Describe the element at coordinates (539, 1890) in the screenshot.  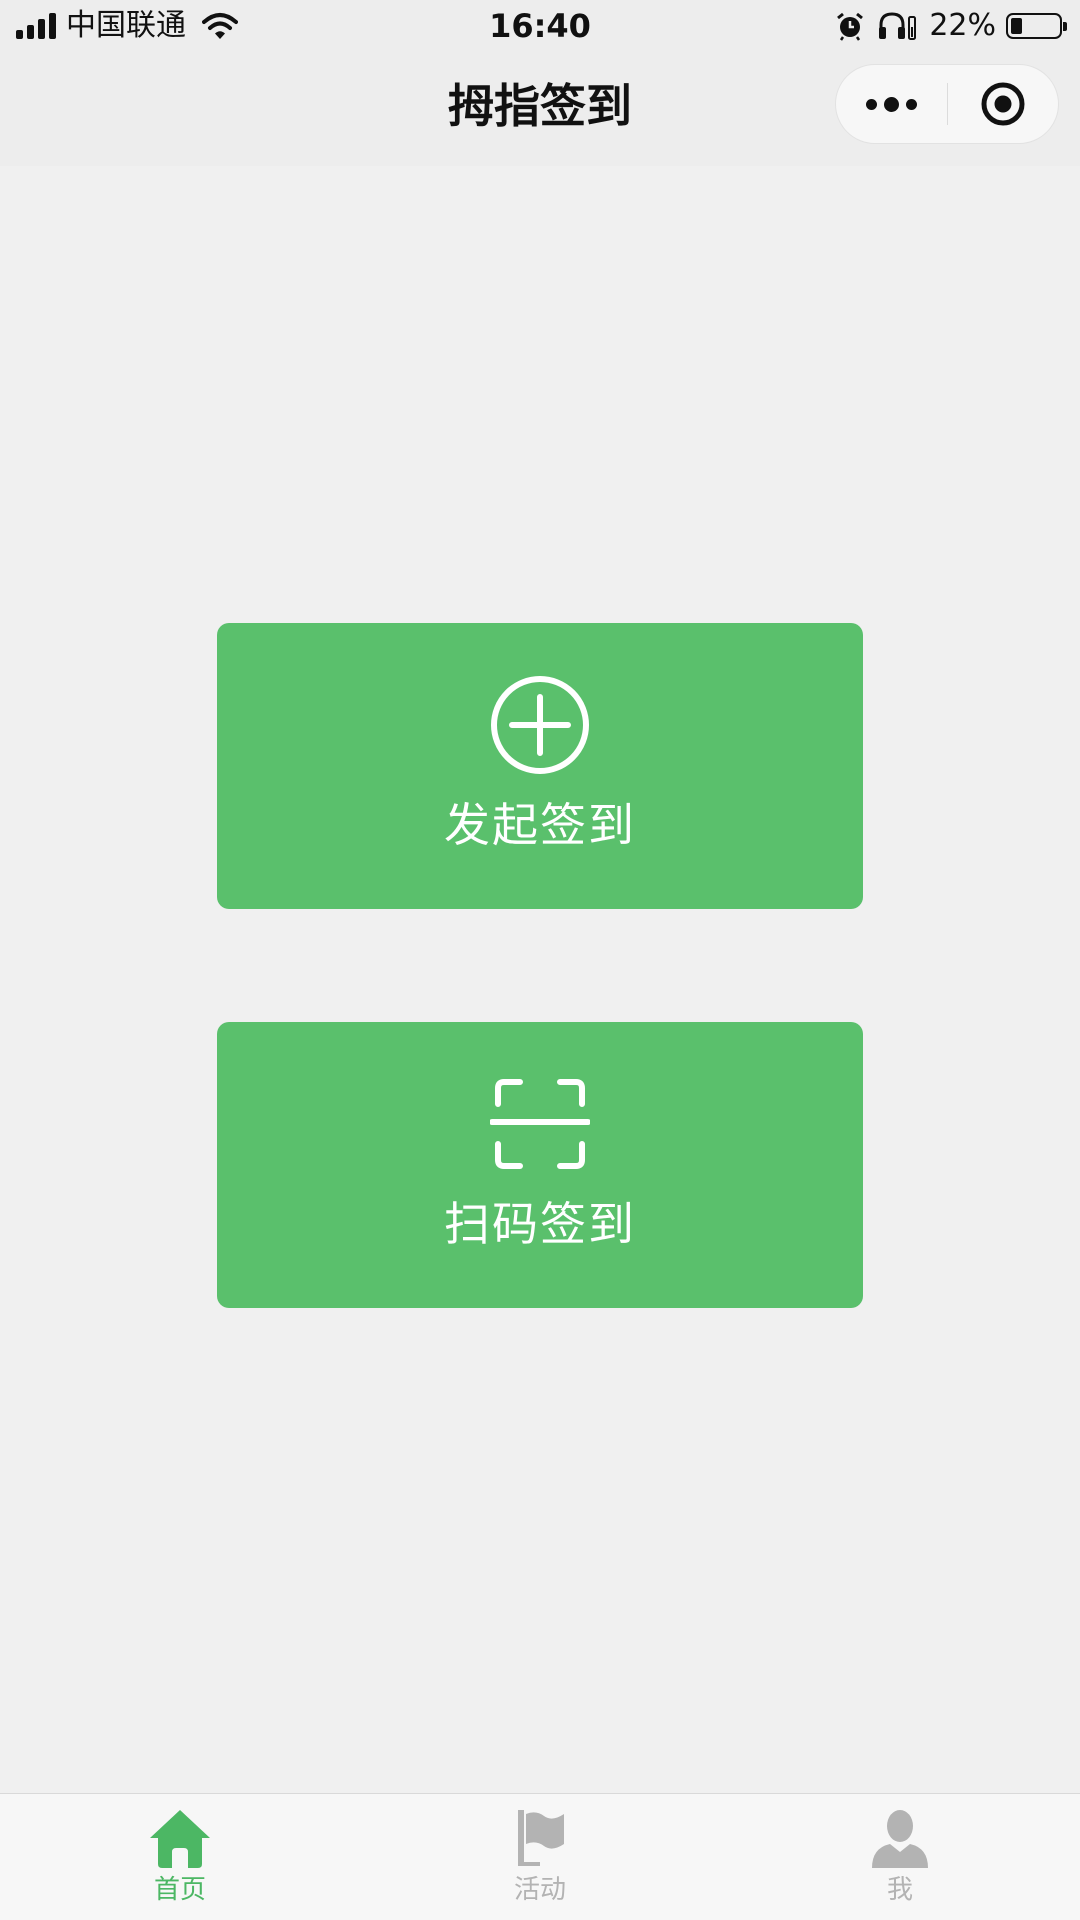
I see `tab-activity-label: 活动` at that location.